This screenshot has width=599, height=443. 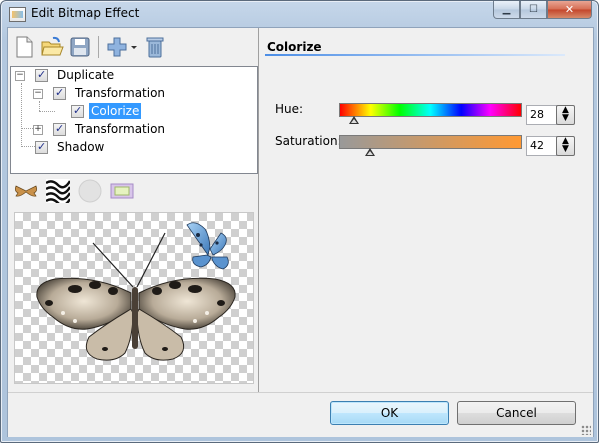 What do you see at coordinates (586, 430) in the screenshot?
I see `resize-grip` at bounding box center [586, 430].